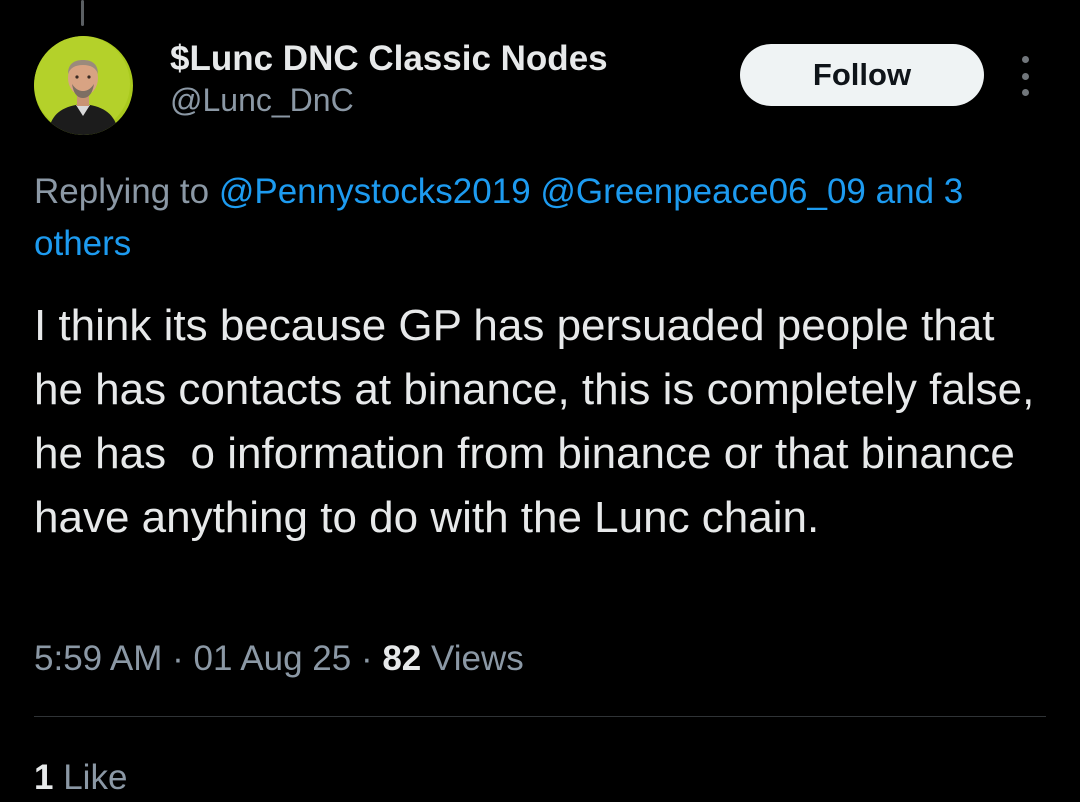 The height and width of the screenshot is (802, 1080). Describe the element at coordinates (862, 75) in the screenshot. I see `follow-button: Follow` at that location.